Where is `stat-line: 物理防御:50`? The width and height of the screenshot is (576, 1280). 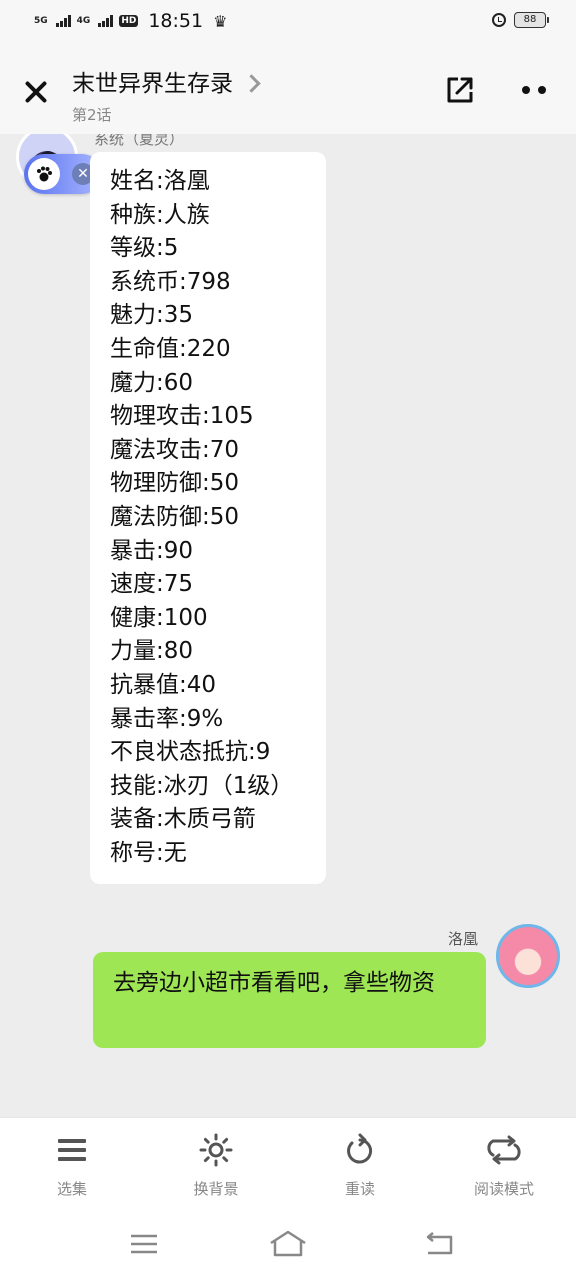
stat-line: 物理防御:50 is located at coordinates (175, 483).